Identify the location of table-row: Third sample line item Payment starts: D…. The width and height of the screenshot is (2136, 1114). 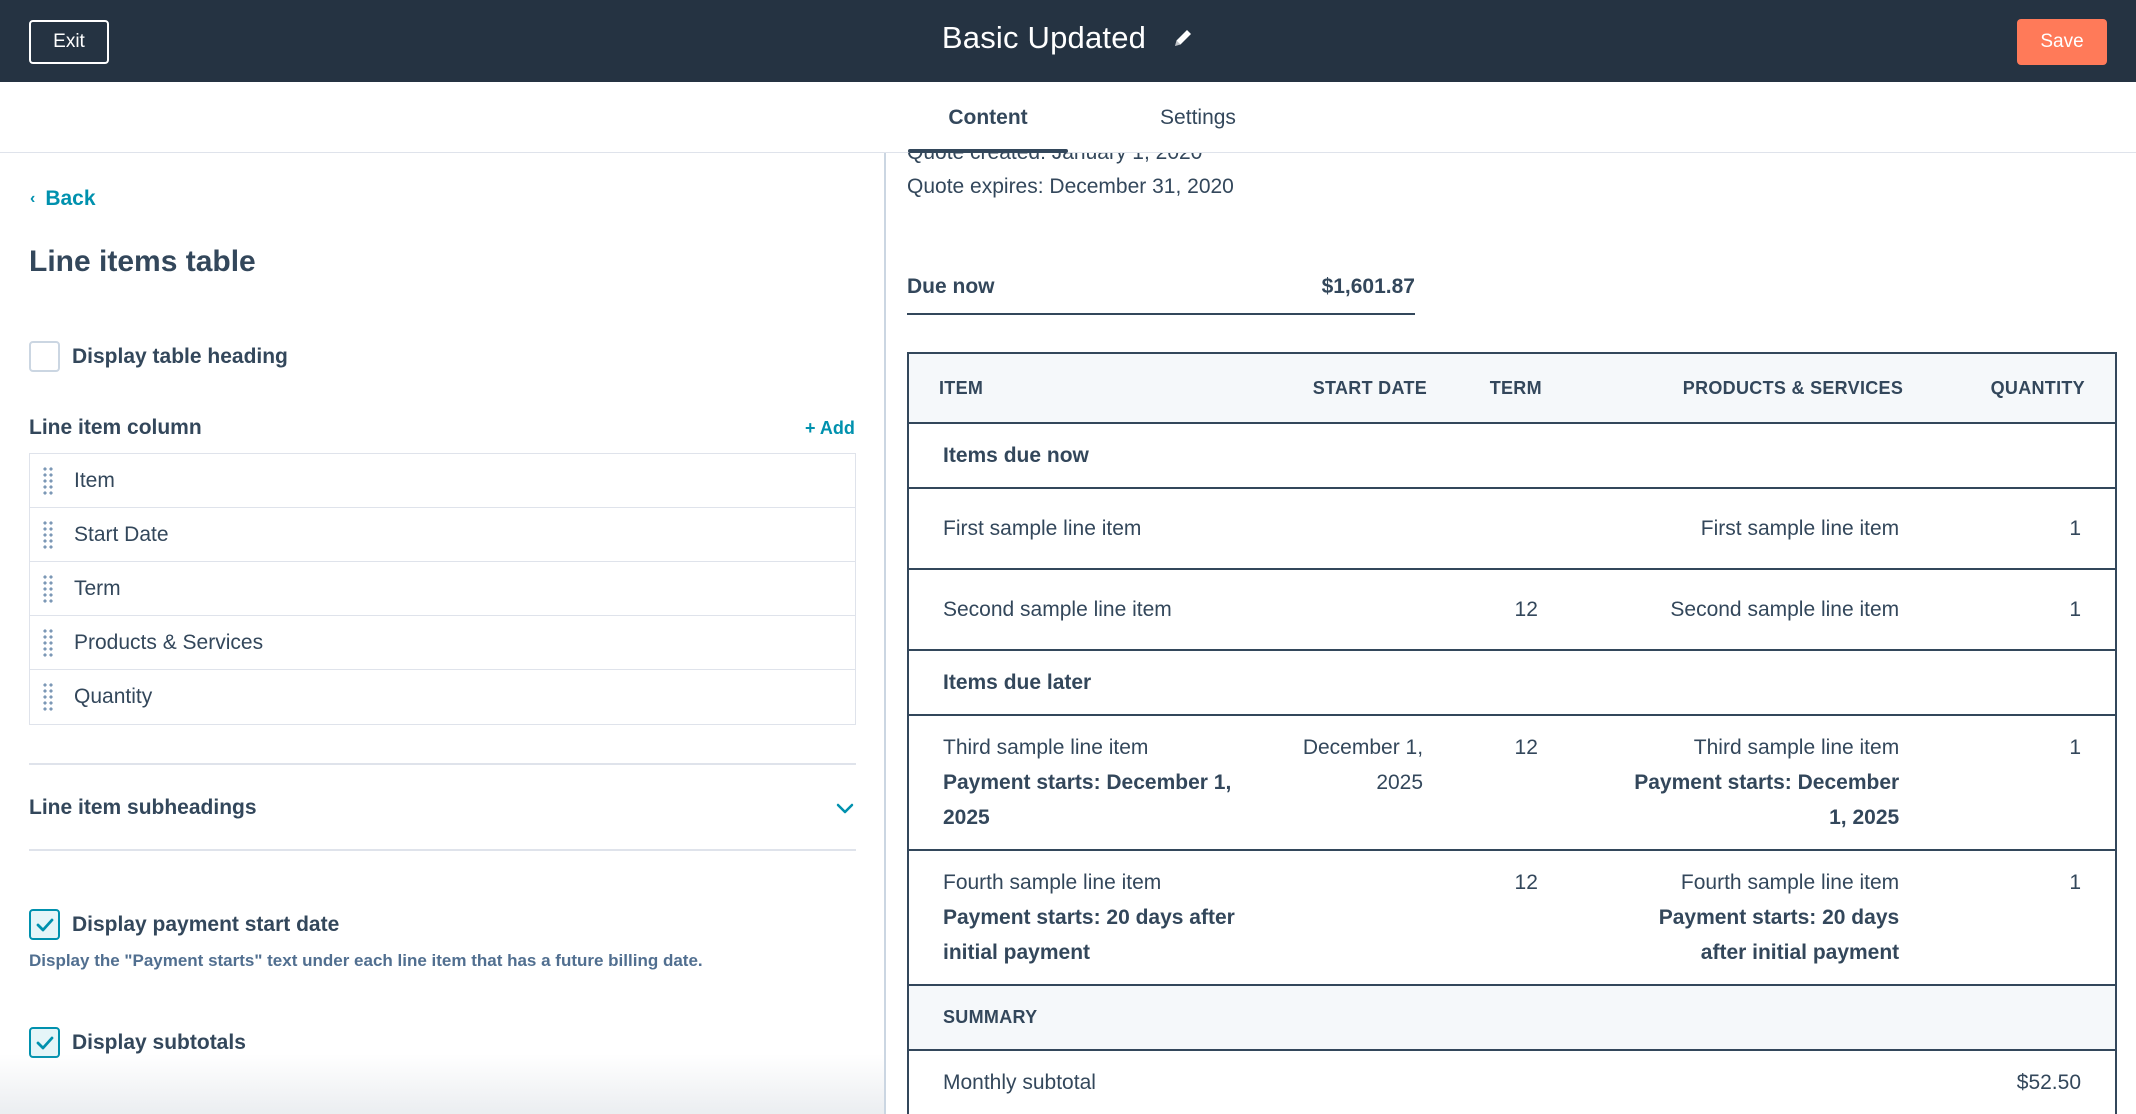
(1512, 783).